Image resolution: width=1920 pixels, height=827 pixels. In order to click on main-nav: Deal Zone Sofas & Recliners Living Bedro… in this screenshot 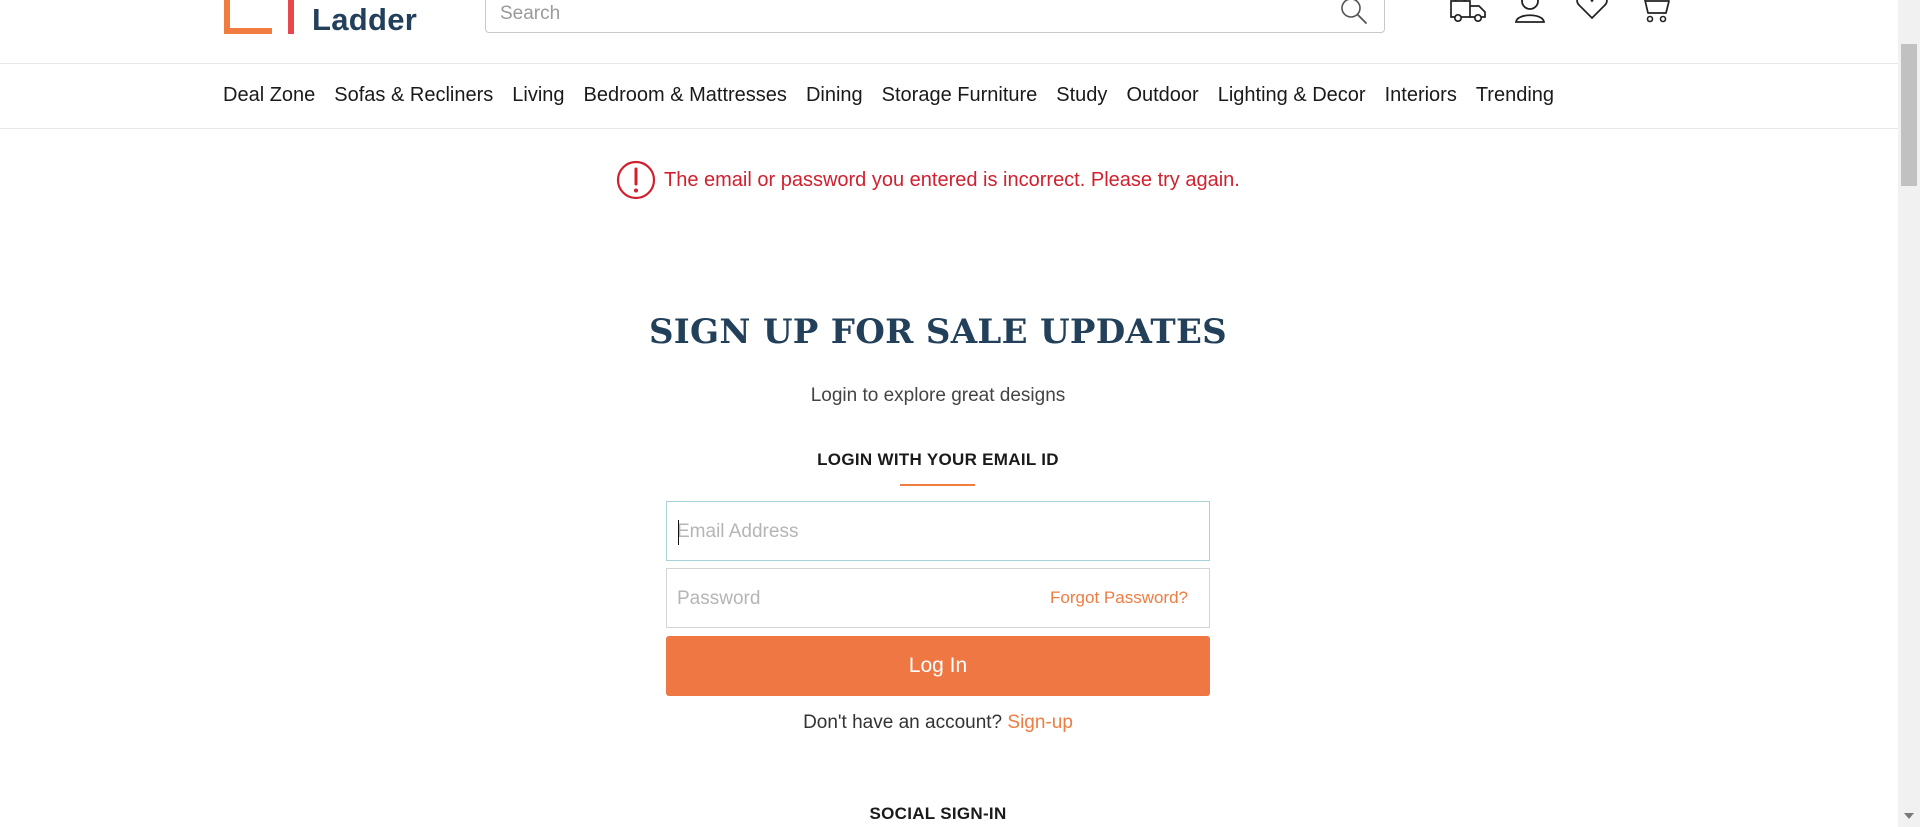, I will do `click(949, 97)`.